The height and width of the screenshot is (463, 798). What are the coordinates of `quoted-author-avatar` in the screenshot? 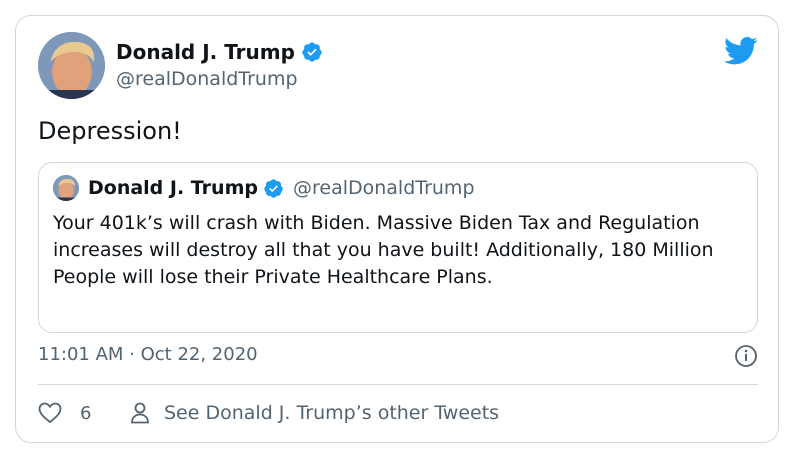 It's located at (66, 188).